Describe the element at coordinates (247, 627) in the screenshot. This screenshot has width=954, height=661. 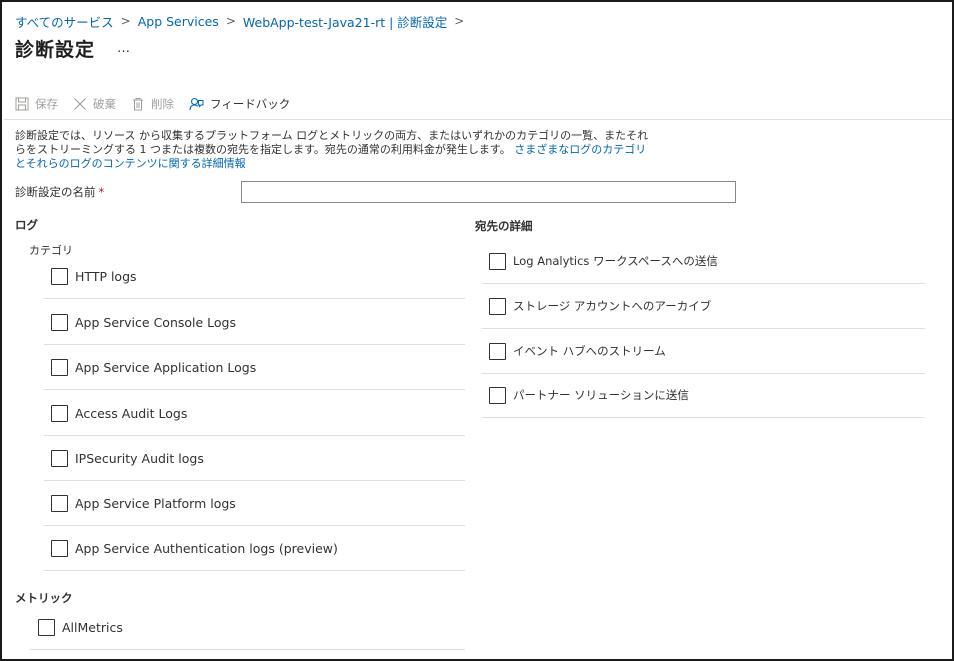
I see `metric-row-allmetrics: AllMetrics` at that location.